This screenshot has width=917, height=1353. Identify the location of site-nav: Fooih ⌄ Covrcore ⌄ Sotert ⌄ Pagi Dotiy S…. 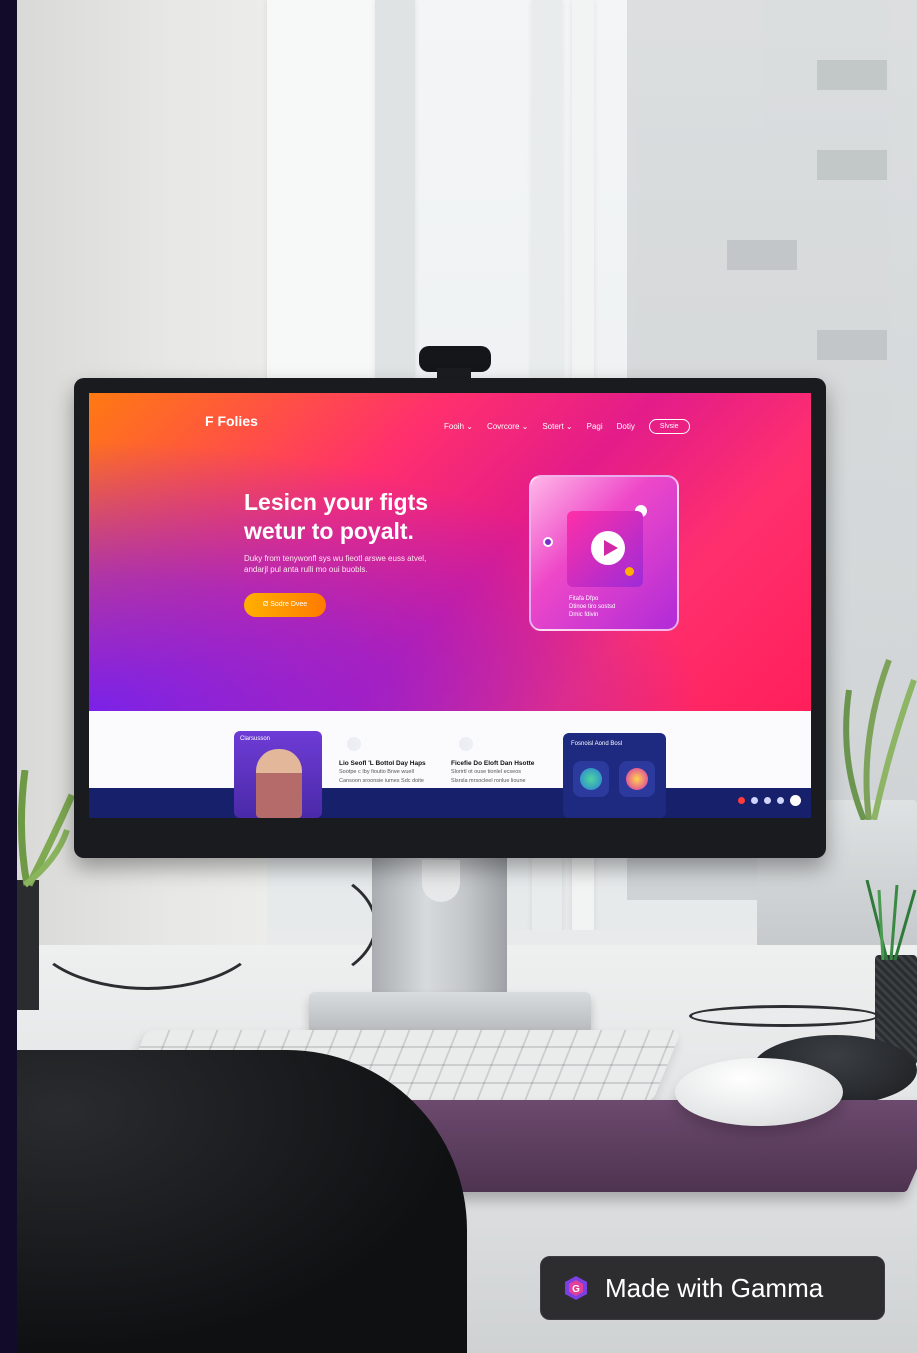
(567, 426).